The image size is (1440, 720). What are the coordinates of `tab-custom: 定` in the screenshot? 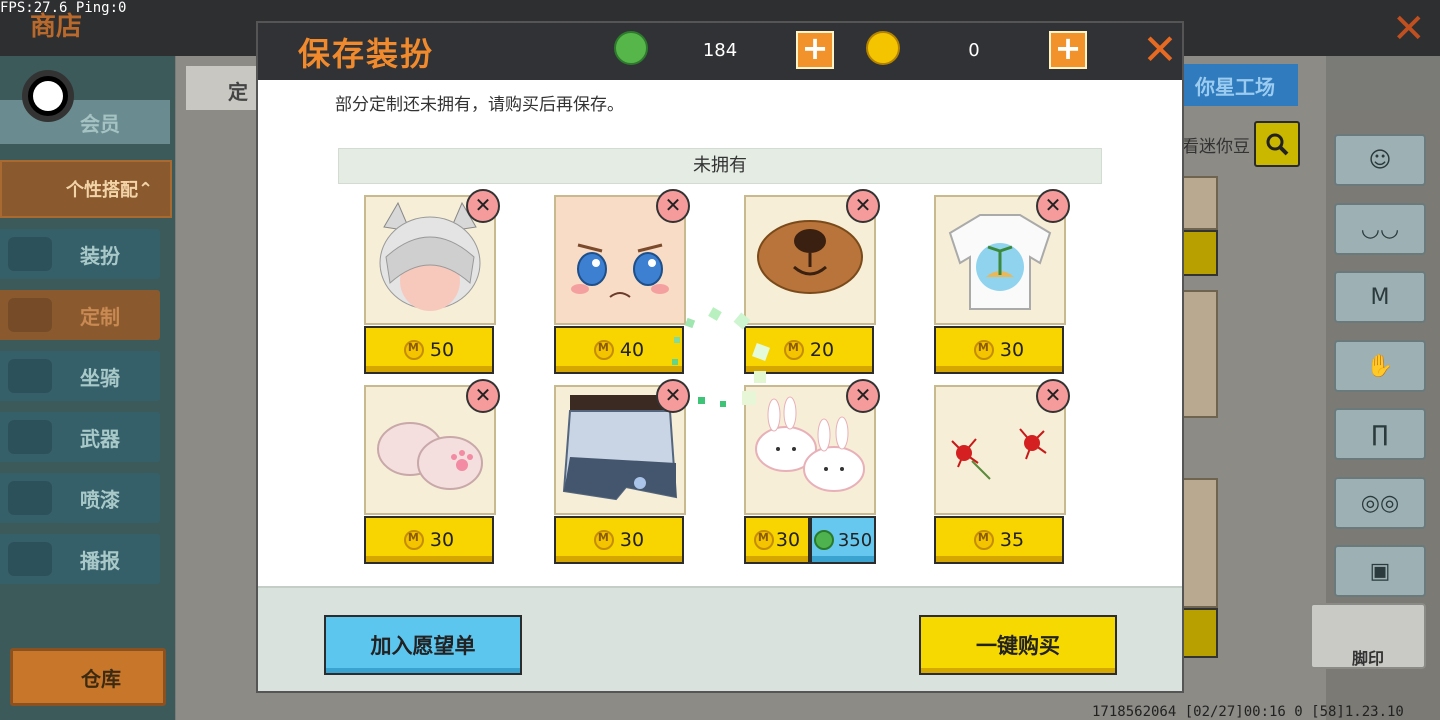 It's located at (226, 88).